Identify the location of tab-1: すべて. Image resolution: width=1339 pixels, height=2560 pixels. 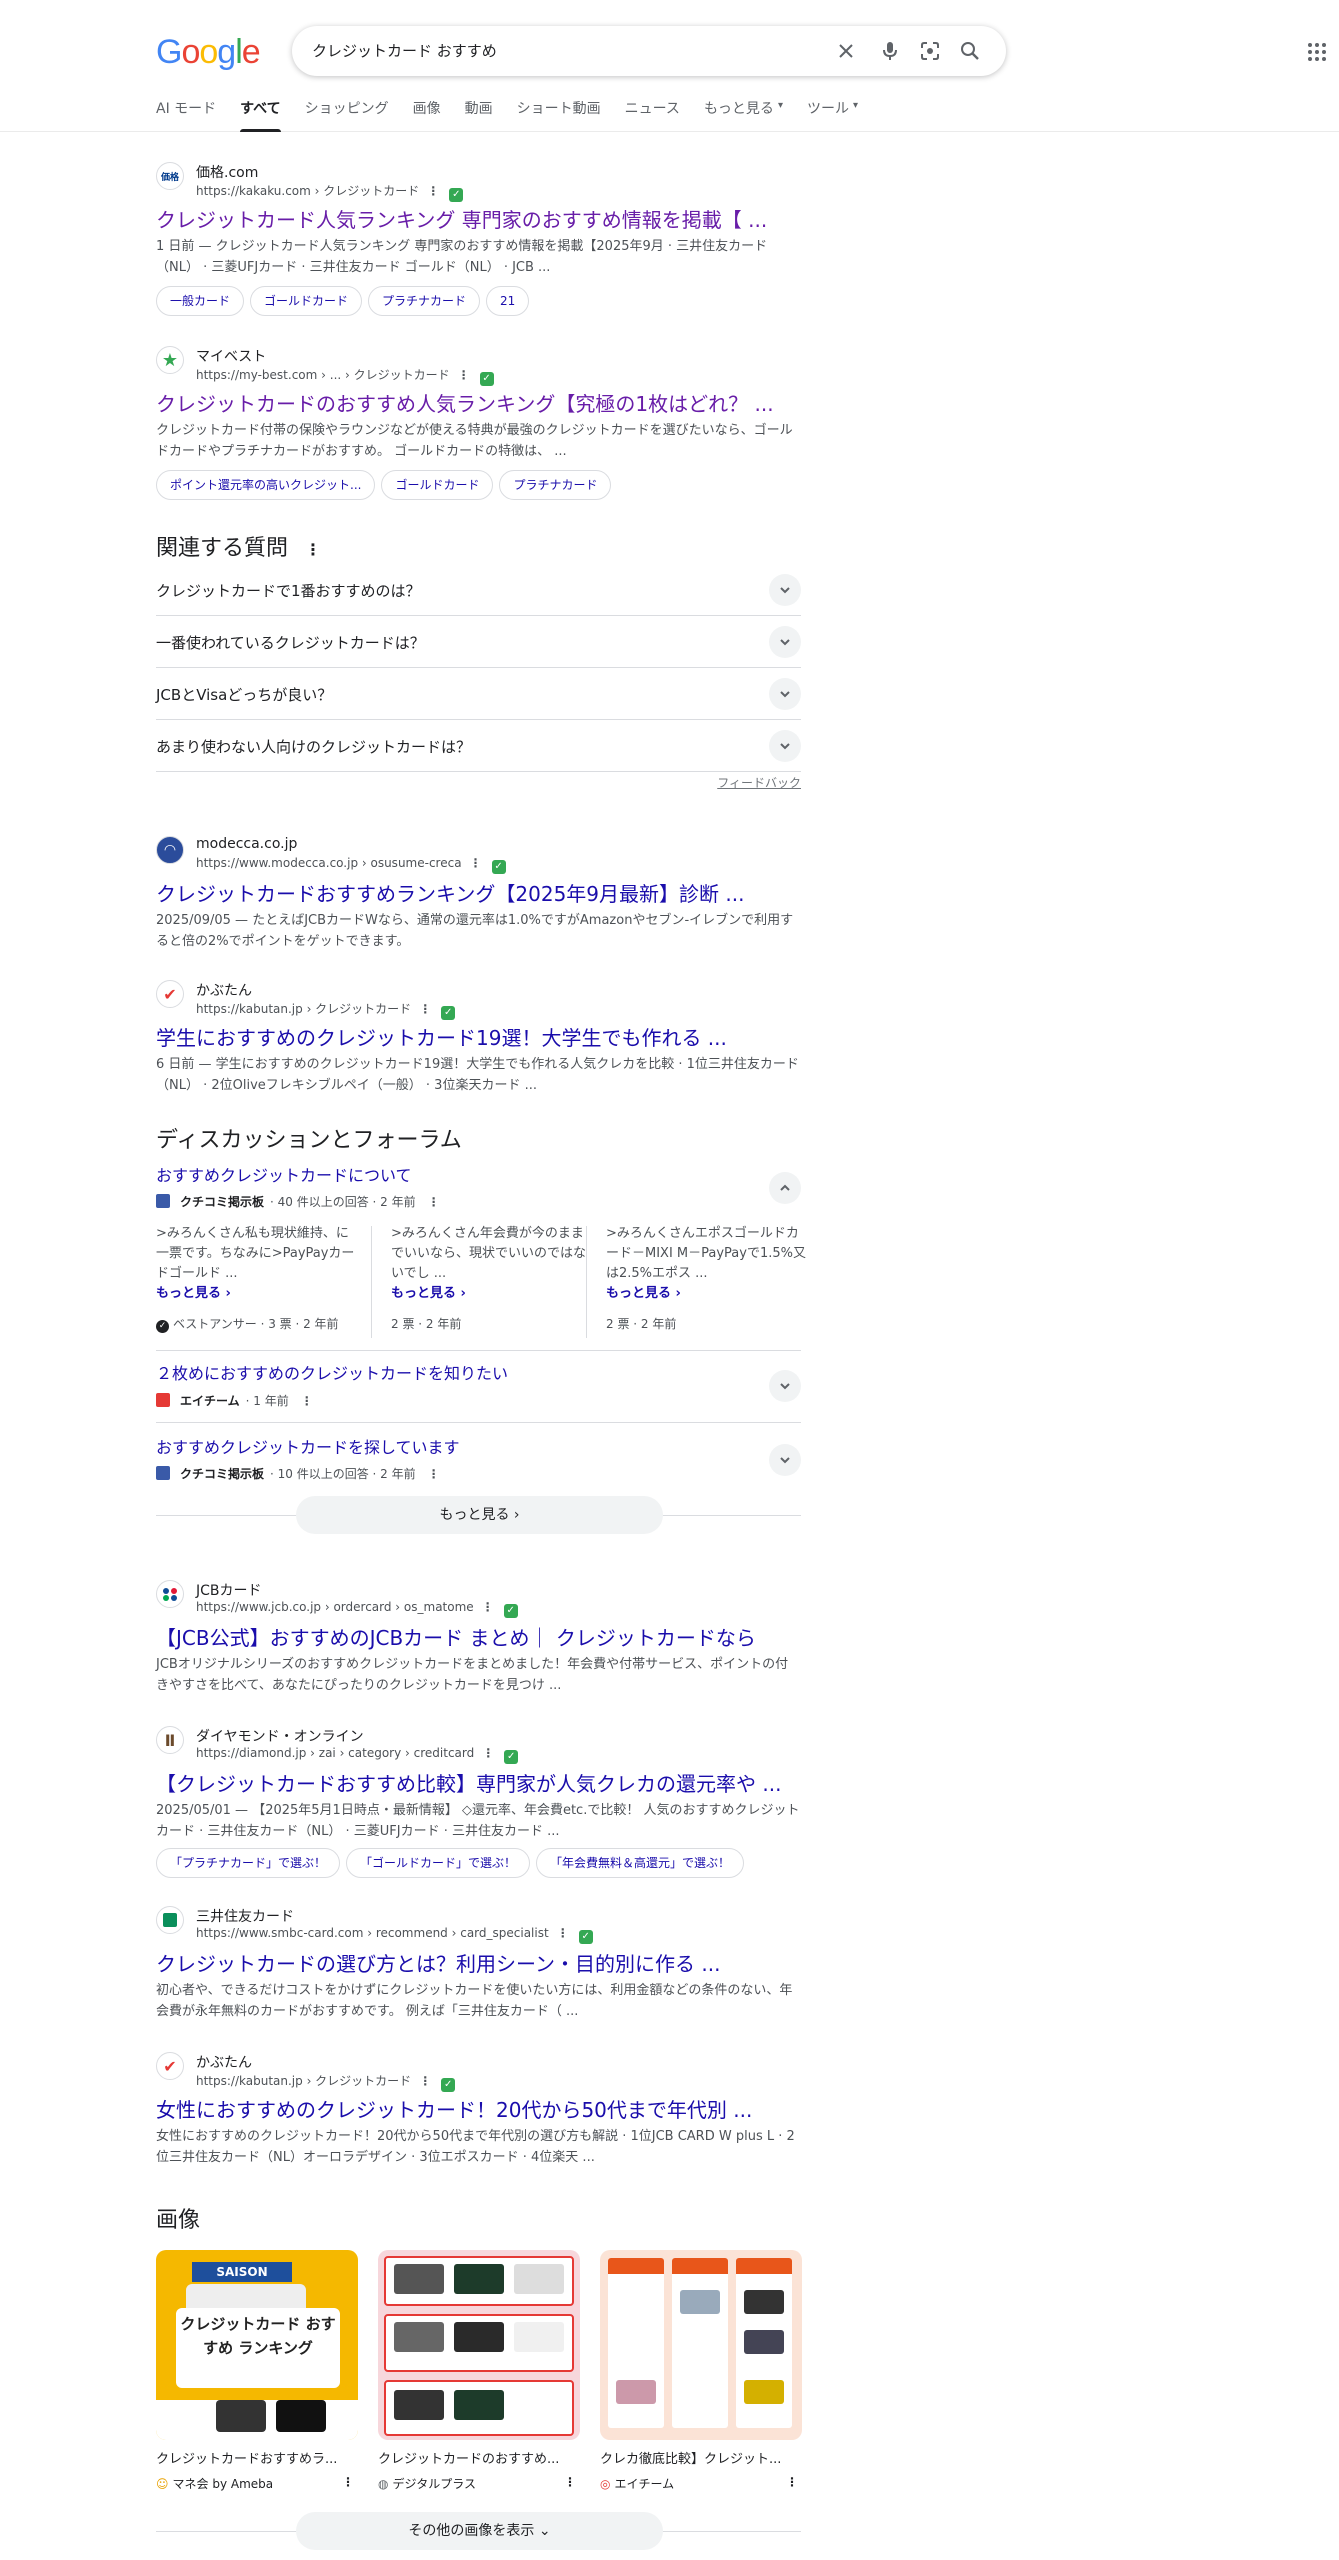
(261, 116).